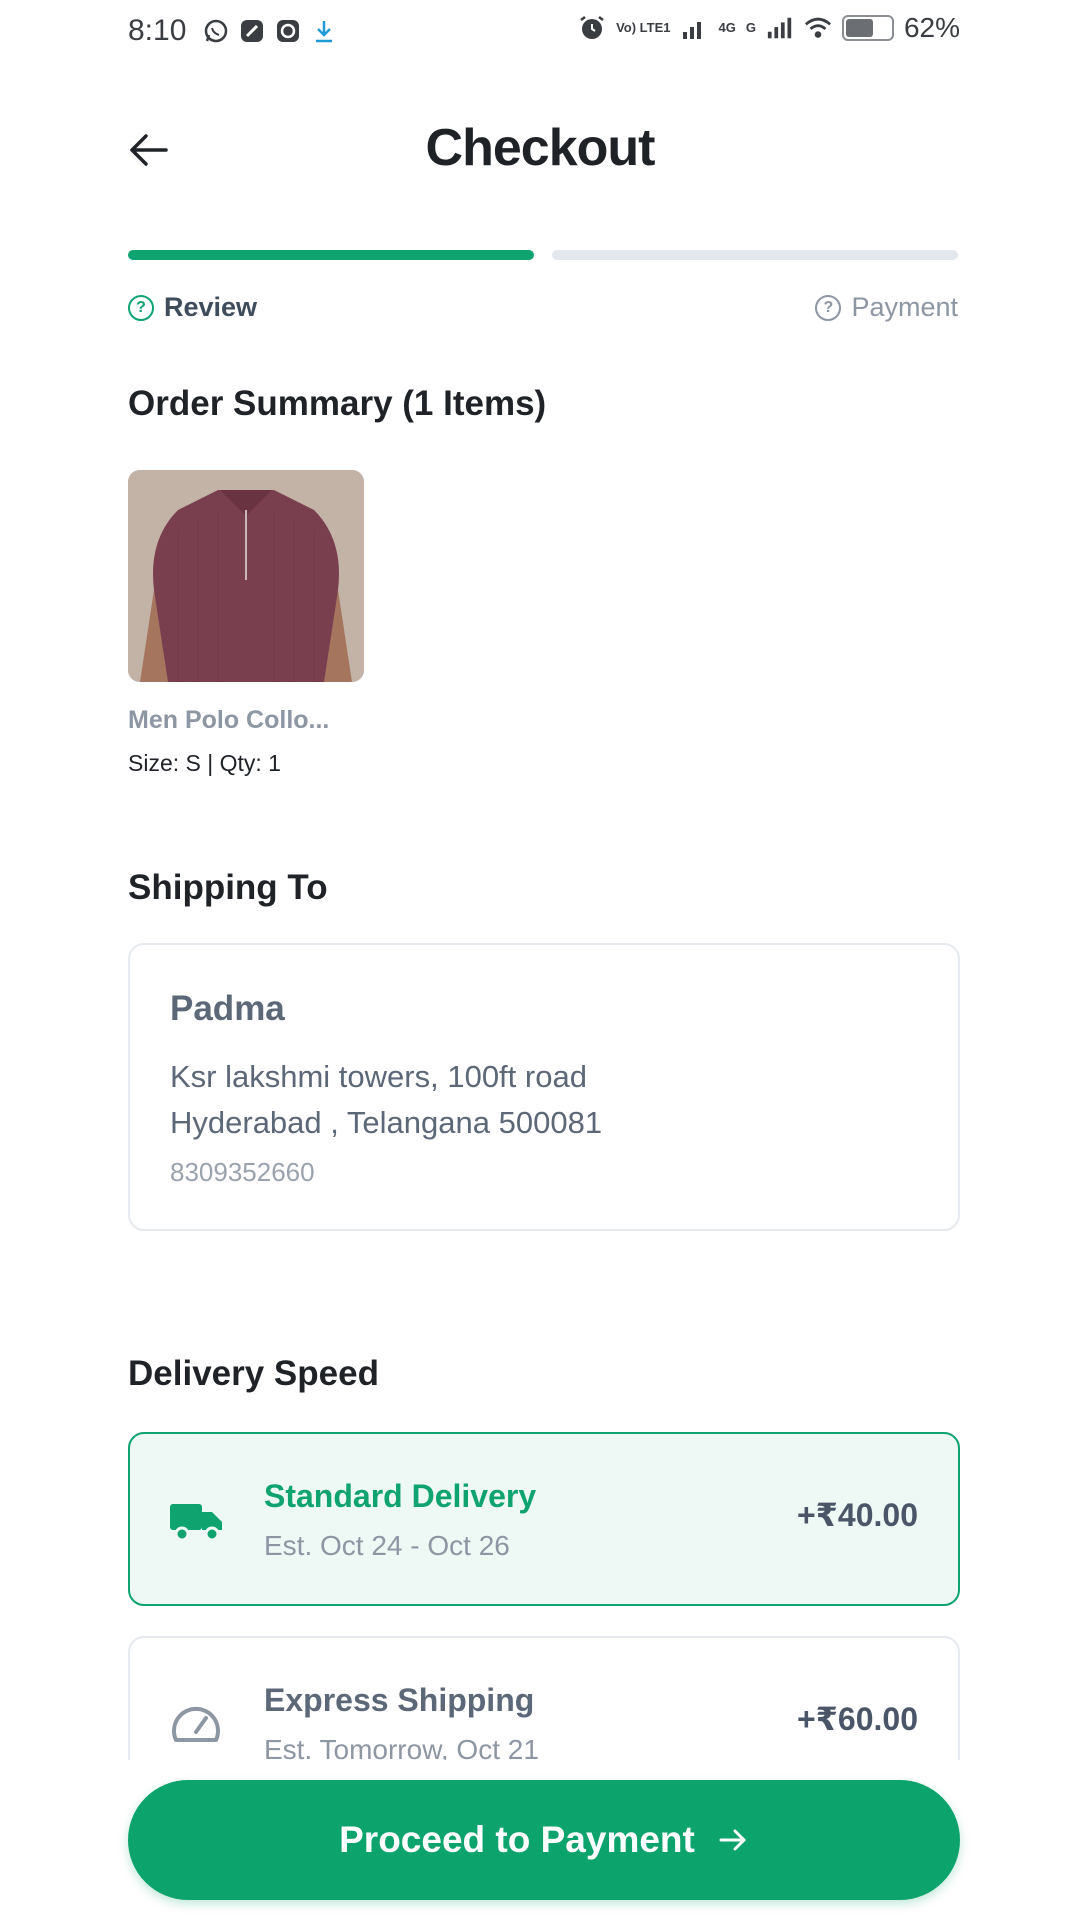 This screenshot has height=1920, width=1080. Describe the element at coordinates (857, 1515) in the screenshot. I see `delivery-option-price: +₹40.00` at that location.